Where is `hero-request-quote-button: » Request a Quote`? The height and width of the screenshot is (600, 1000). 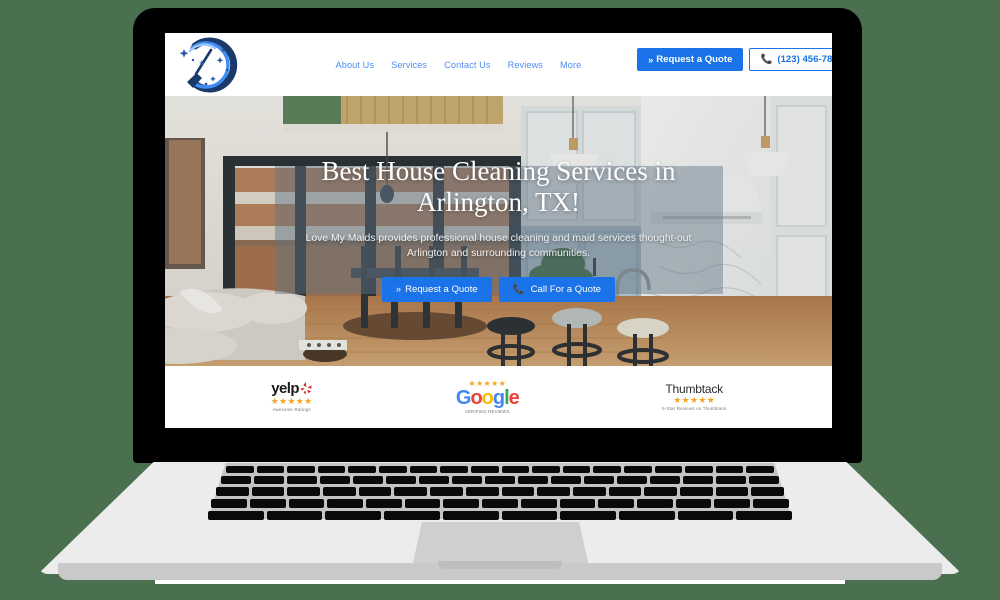 hero-request-quote-button: » Request a Quote is located at coordinates (437, 289).